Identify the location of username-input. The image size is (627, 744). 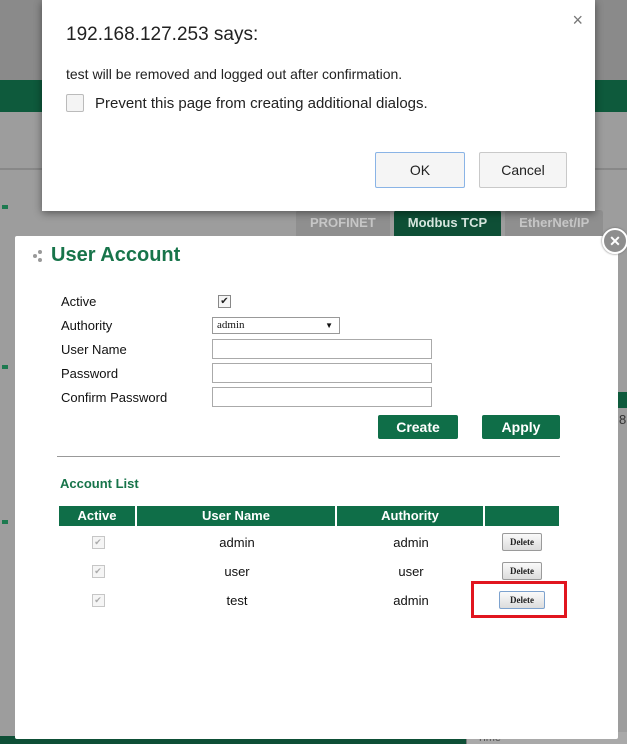
(322, 349).